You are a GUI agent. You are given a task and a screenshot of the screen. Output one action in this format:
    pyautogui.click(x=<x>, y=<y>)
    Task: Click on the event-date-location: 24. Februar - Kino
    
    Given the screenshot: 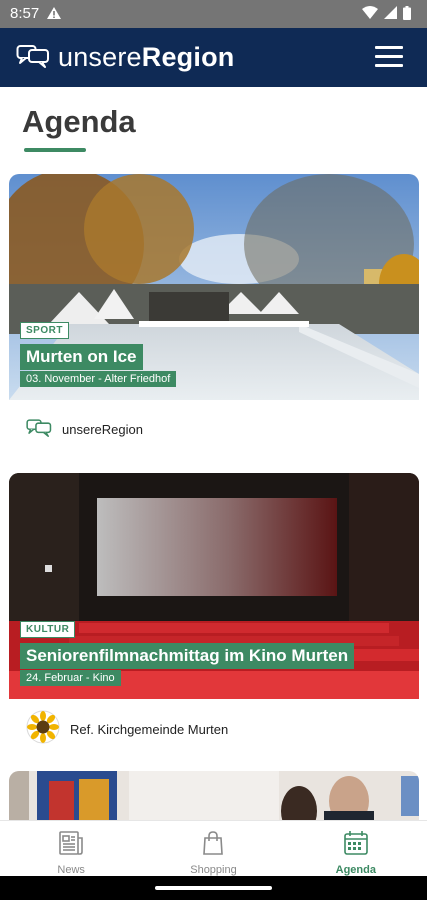 What is the action you would take?
    pyautogui.click(x=70, y=678)
    